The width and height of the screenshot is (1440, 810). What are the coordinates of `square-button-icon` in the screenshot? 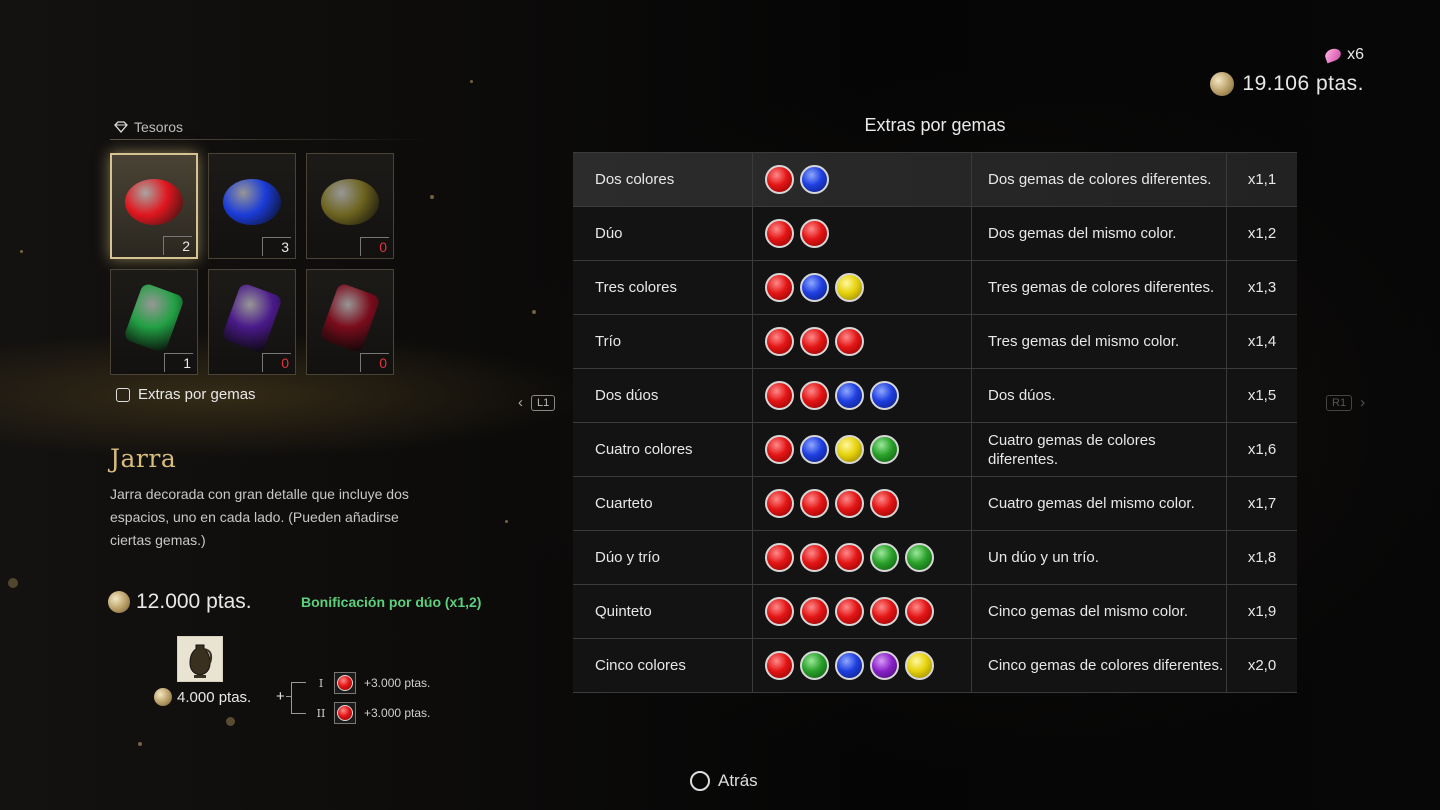 It's located at (123, 394).